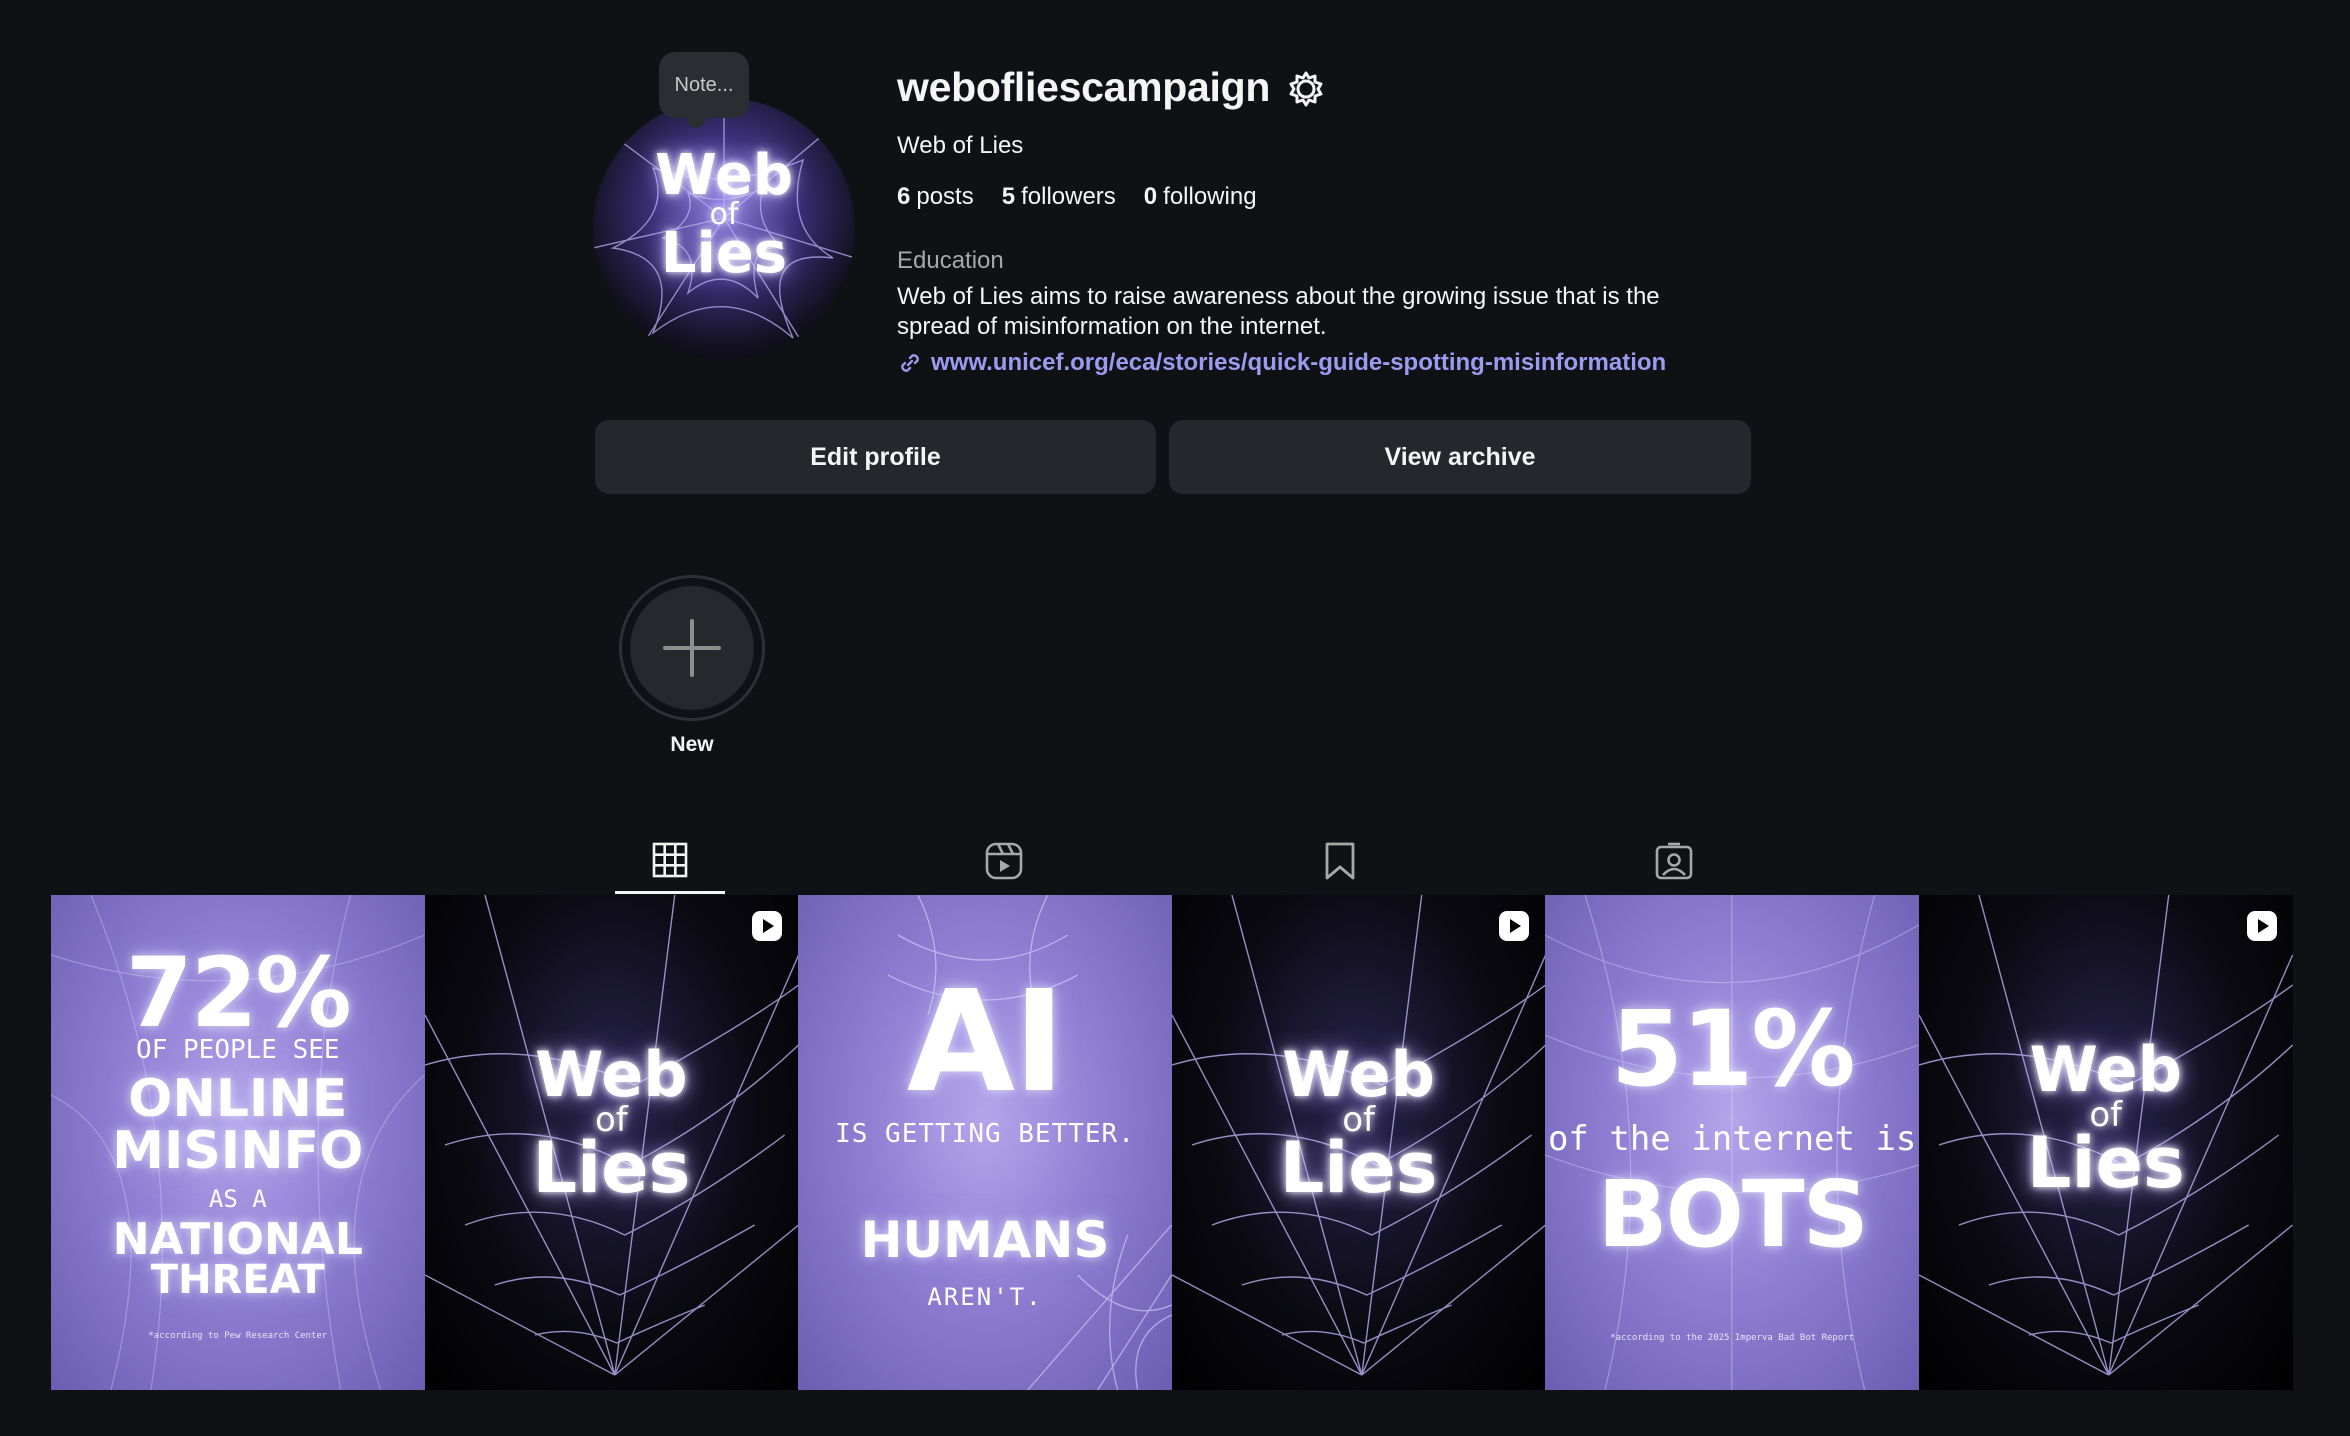  I want to click on tagged-icon, so click(1674, 861).